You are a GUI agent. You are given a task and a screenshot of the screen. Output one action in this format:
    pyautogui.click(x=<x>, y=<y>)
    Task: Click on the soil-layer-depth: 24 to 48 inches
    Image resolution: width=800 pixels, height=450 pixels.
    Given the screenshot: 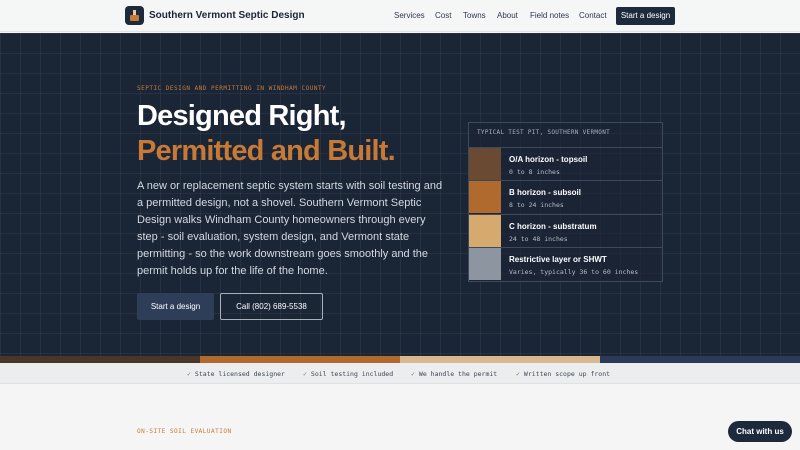 What is the action you would take?
    pyautogui.click(x=538, y=239)
    